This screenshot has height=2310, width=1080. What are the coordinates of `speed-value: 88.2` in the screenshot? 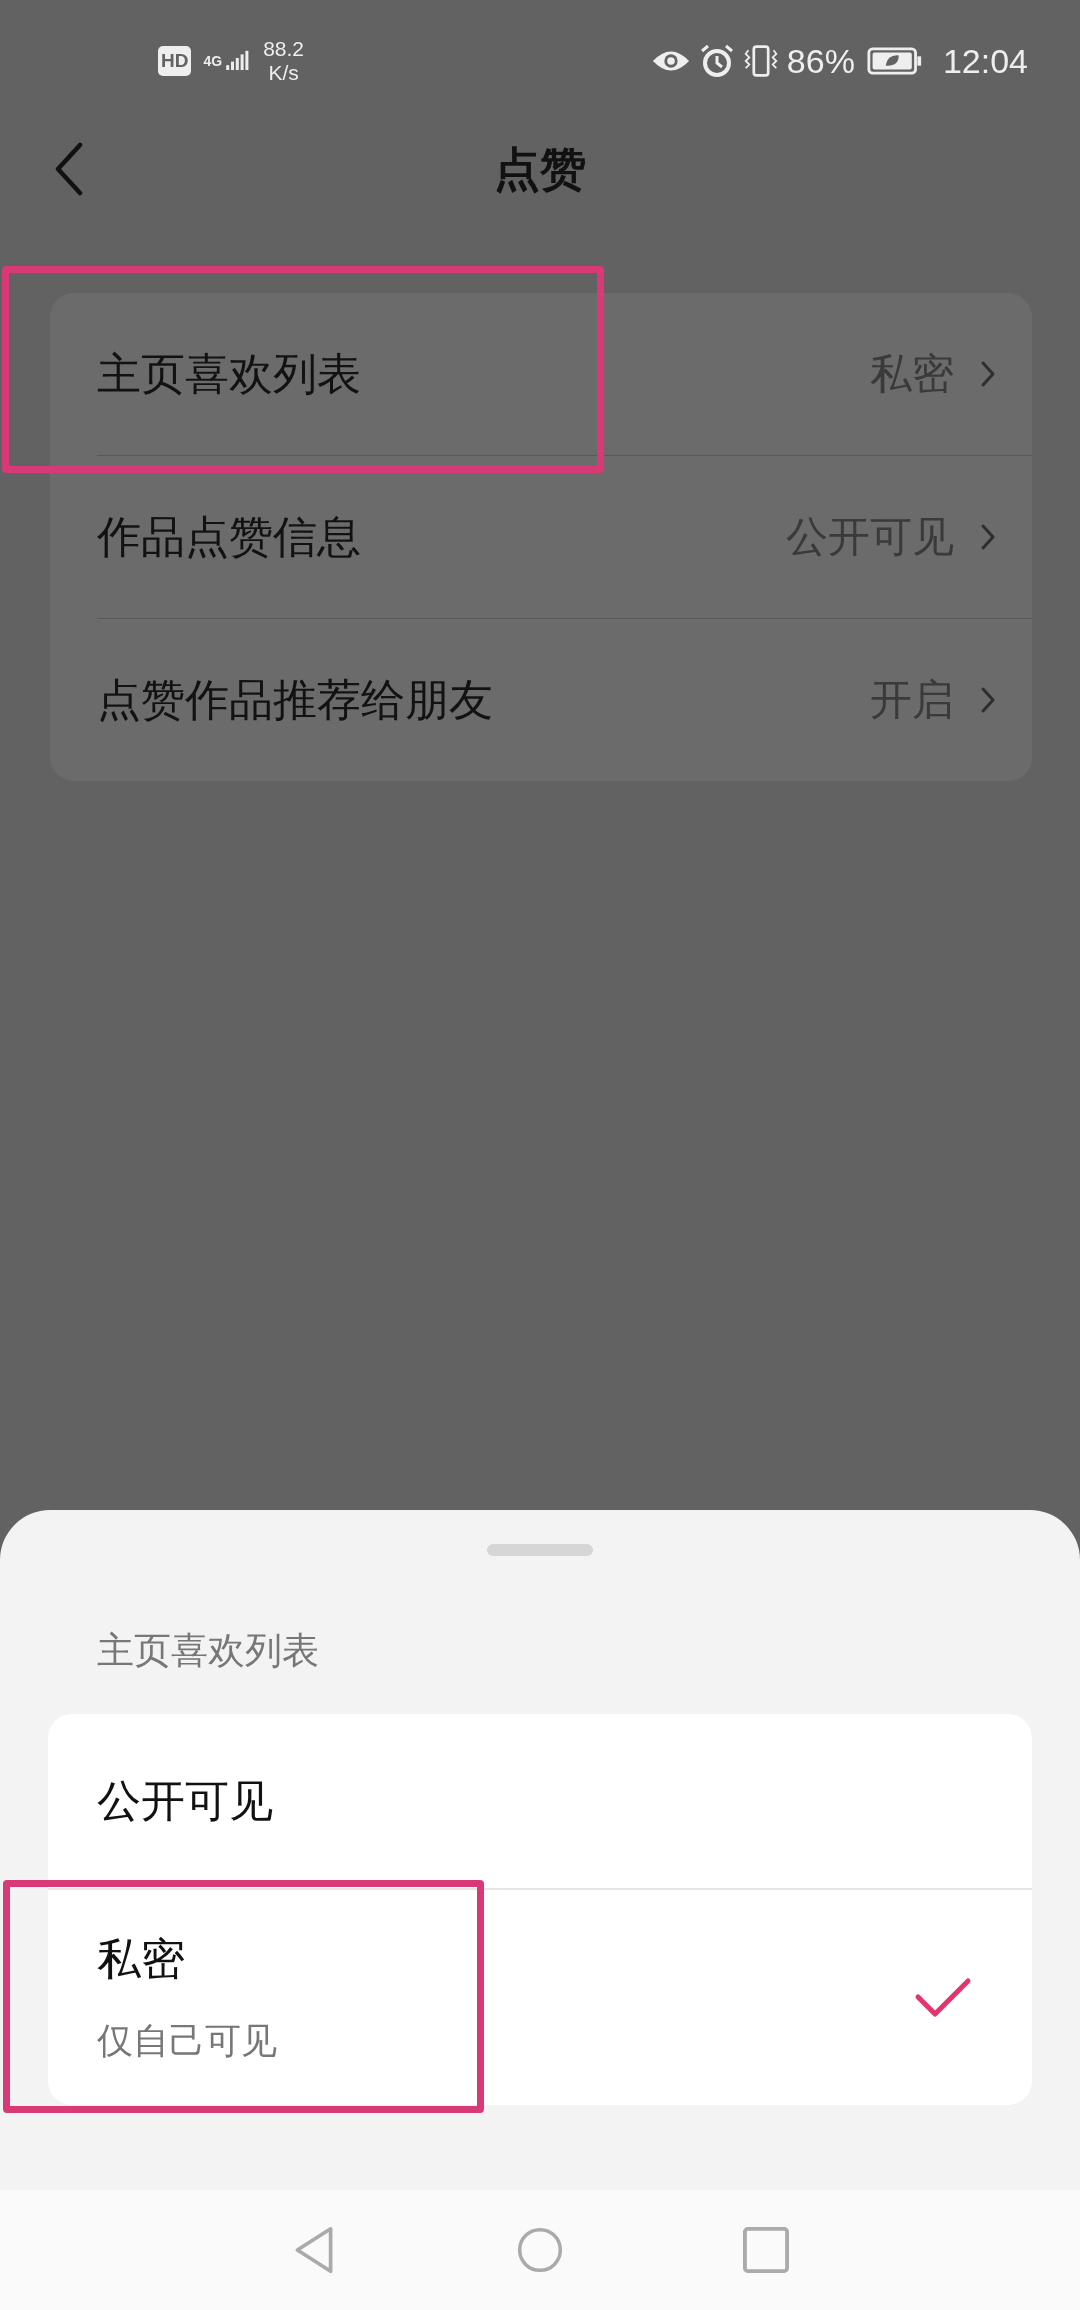 It's located at (283, 49).